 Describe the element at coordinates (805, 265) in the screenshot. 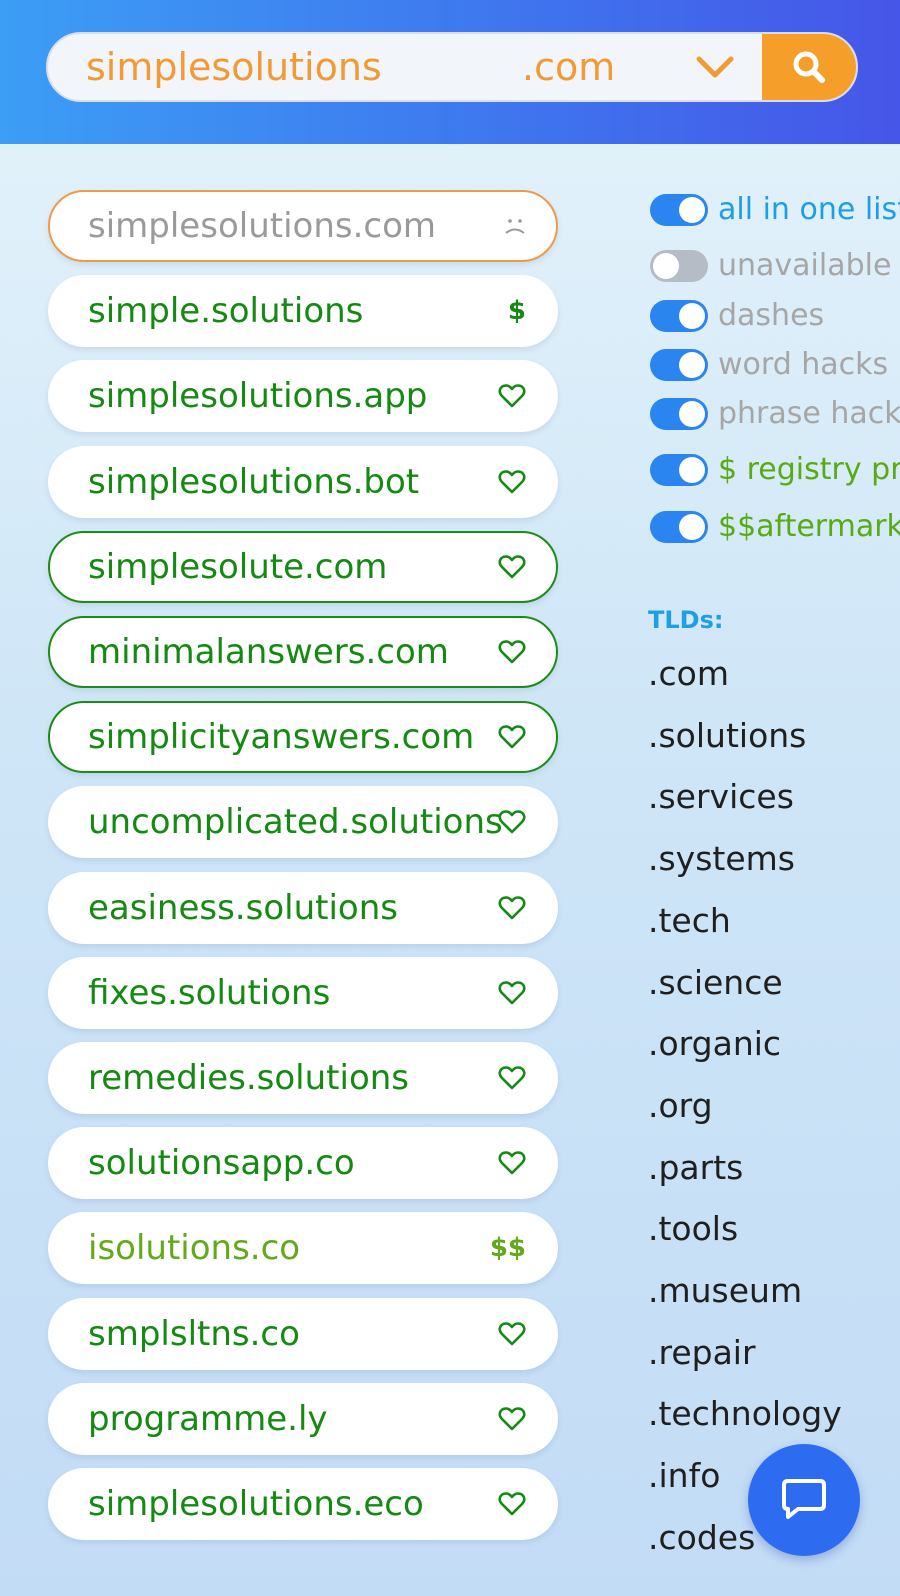

I see `filter-label: unavailable` at that location.